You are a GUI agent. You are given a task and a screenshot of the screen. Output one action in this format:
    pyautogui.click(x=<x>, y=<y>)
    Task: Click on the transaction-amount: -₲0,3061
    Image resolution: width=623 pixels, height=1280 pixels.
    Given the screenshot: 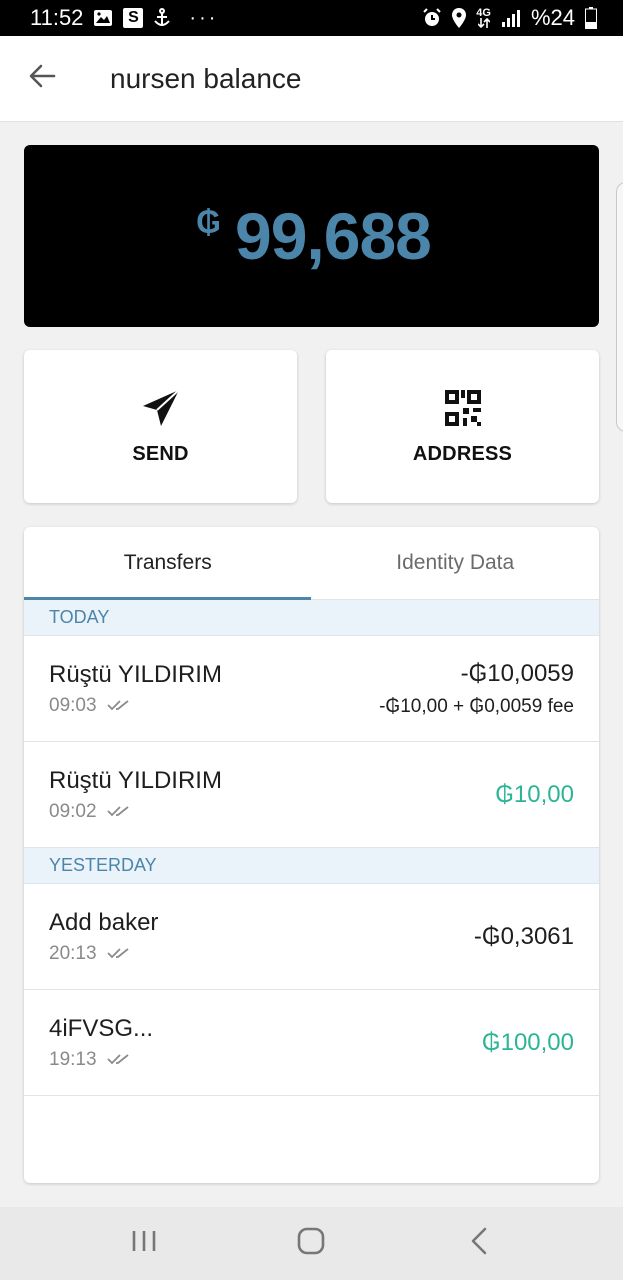 What is the action you would take?
    pyautogui.click(x=523, y=936)
    